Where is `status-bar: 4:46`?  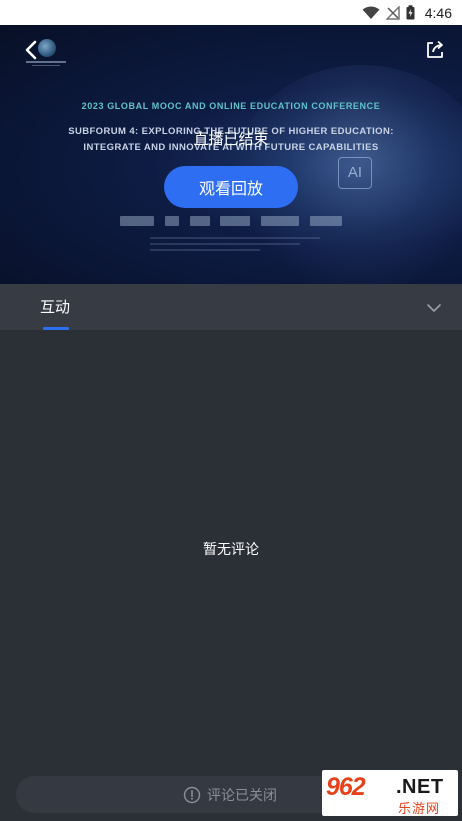 status-bar: 4:46 is located at coordinates (231, 12).